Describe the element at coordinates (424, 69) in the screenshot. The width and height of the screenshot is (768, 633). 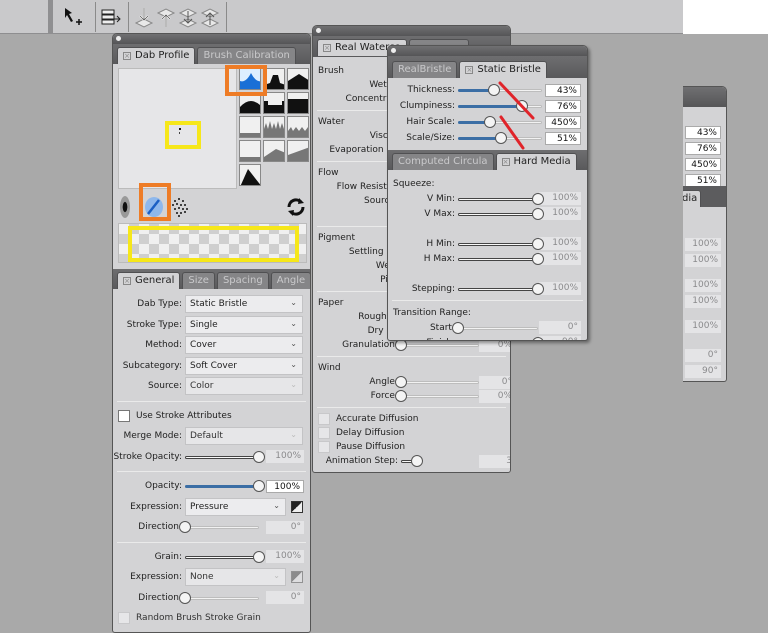
I see `tab-realbristle: RealBristle` at that location.